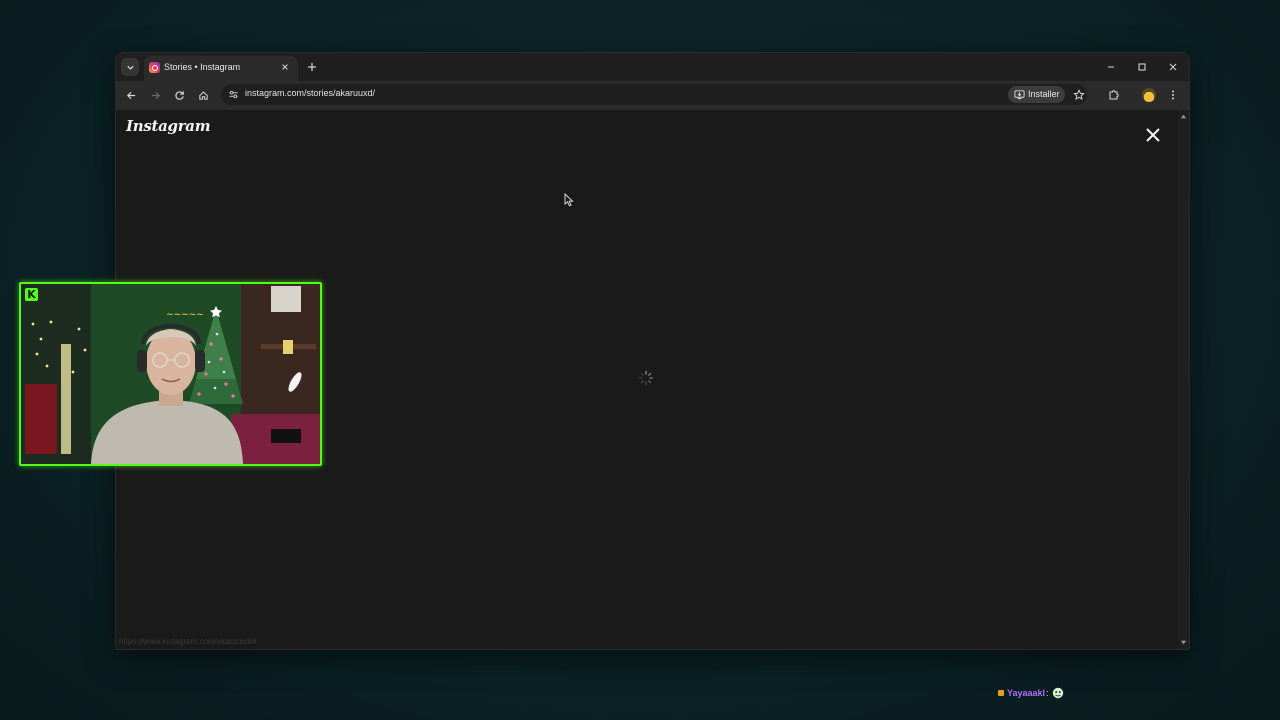 Image resolution: width=1280 pixels, height=720 pixels. Describe the element at coordinates (1019, 95) in the screenshot. I see `install-icon` at that location.